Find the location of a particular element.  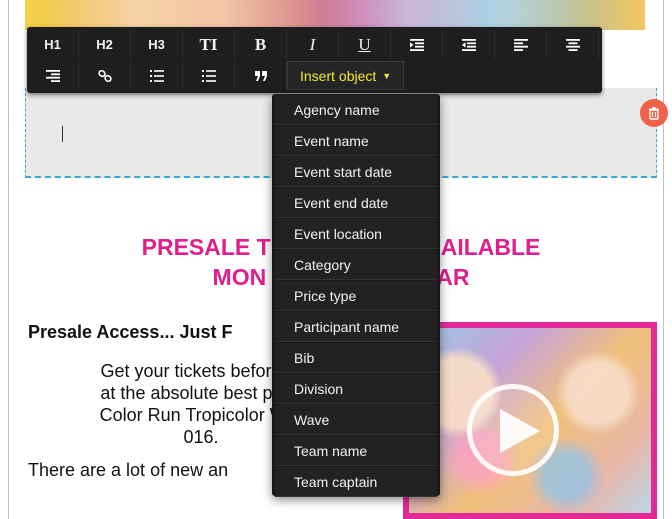

align-center-button is located at coordinates (573, 44).